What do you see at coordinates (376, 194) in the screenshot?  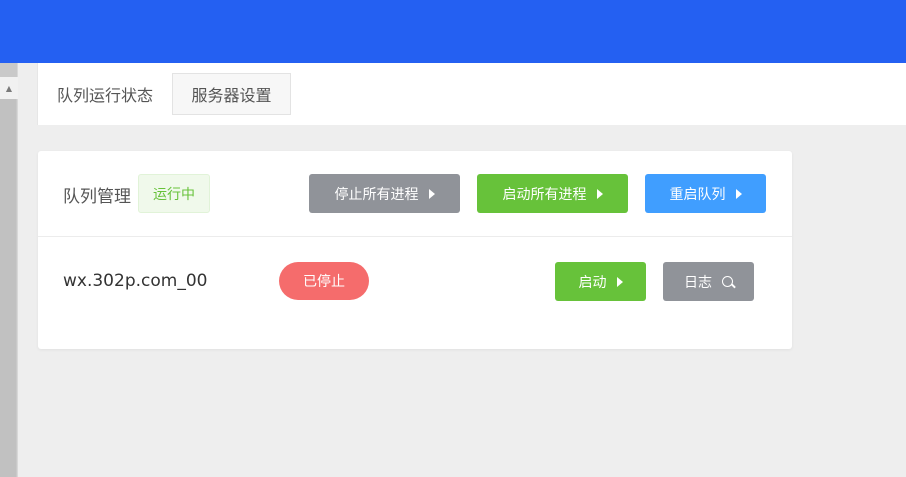 I see `stop-all-processes-label: 停止所有进程` at bounding box center [376, 194].